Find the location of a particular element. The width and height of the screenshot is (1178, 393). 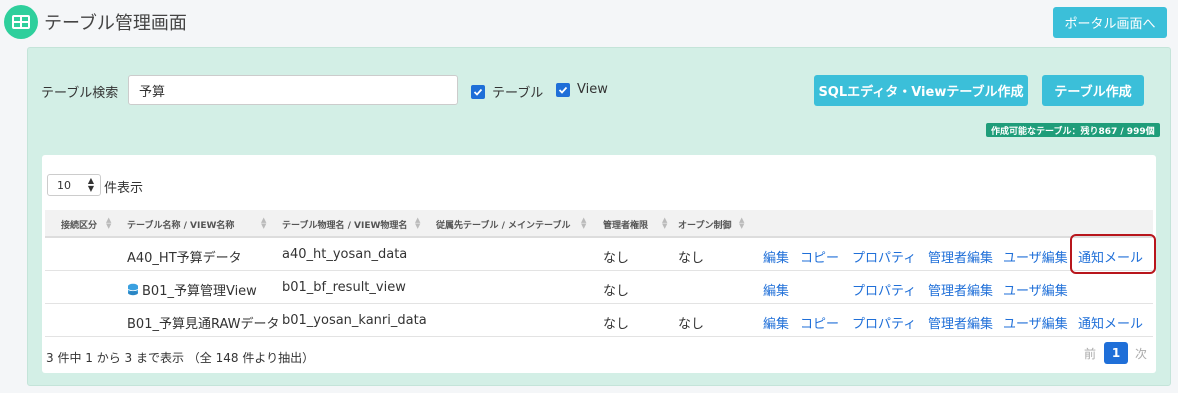

table-checkbox-label: テーブル is located at coordinates (518, 93).